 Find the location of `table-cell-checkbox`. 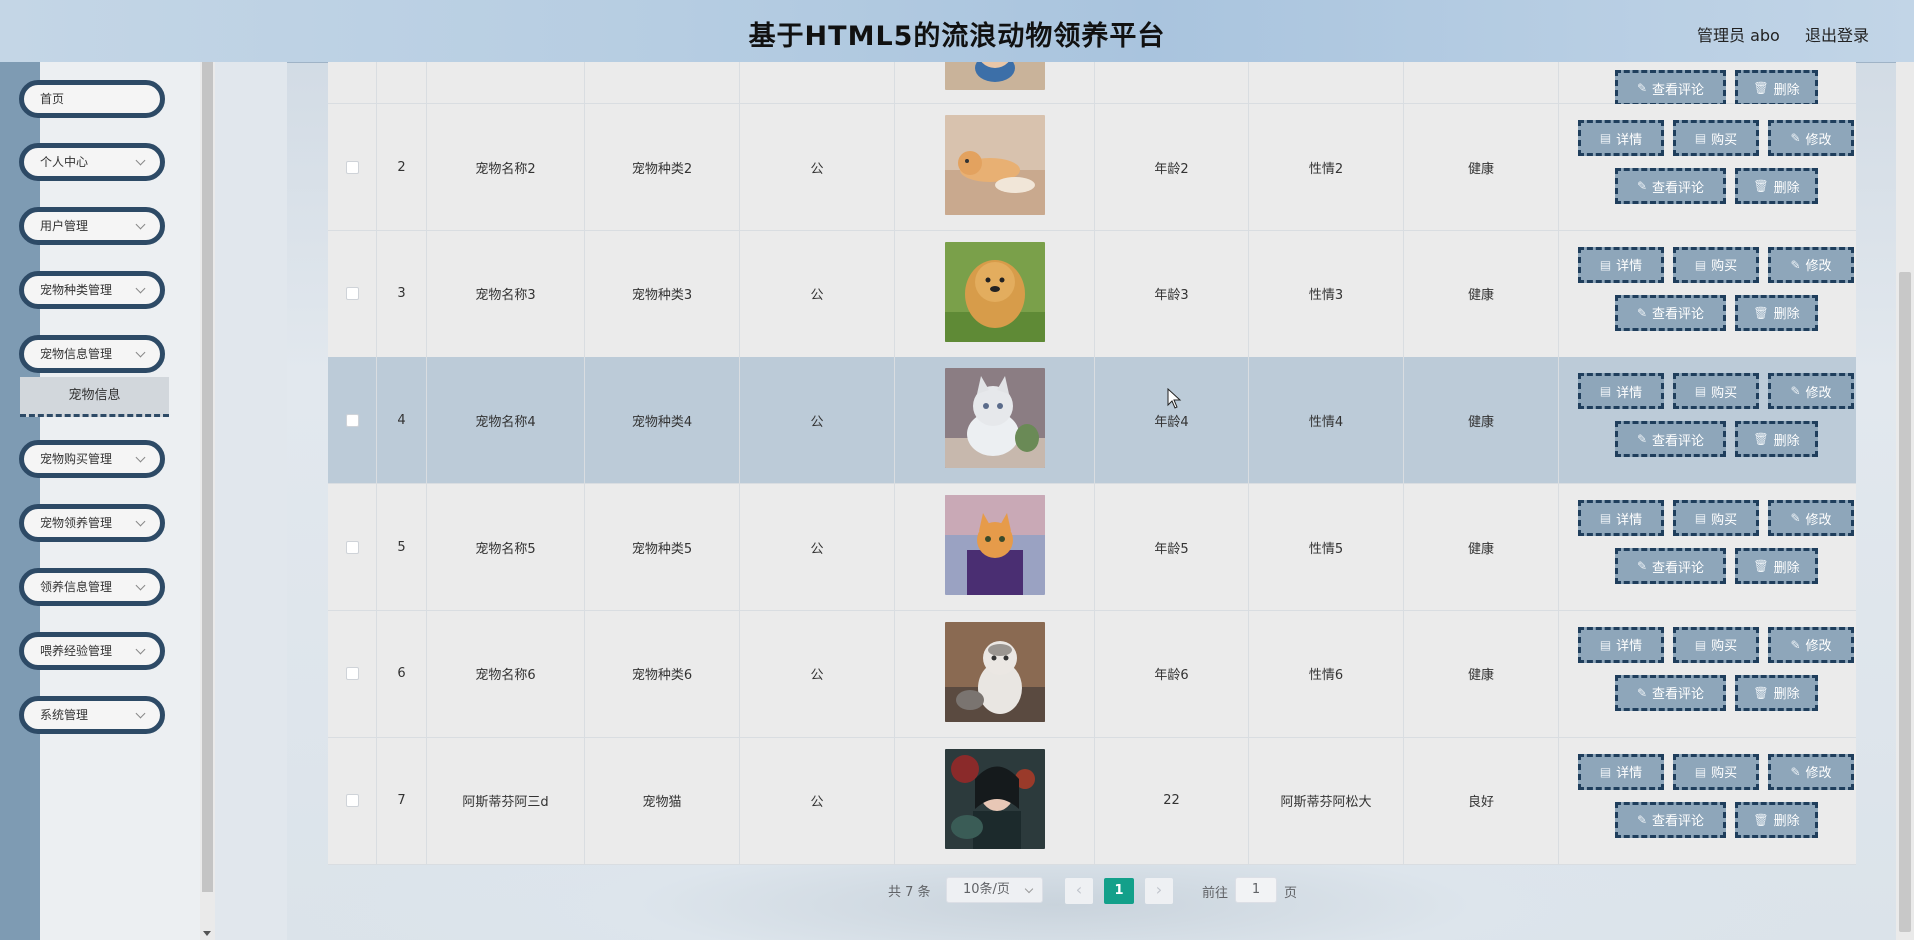

table-cell-checkbox is located at coordinates (352, 673).